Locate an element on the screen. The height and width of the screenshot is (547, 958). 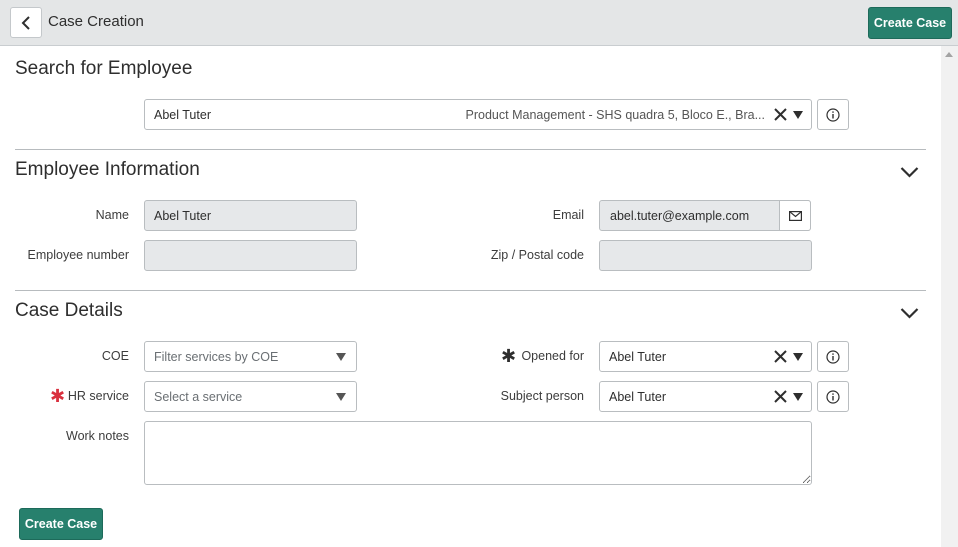
opened-for-value: Abel Tuter is located at coordinates (637, 356).